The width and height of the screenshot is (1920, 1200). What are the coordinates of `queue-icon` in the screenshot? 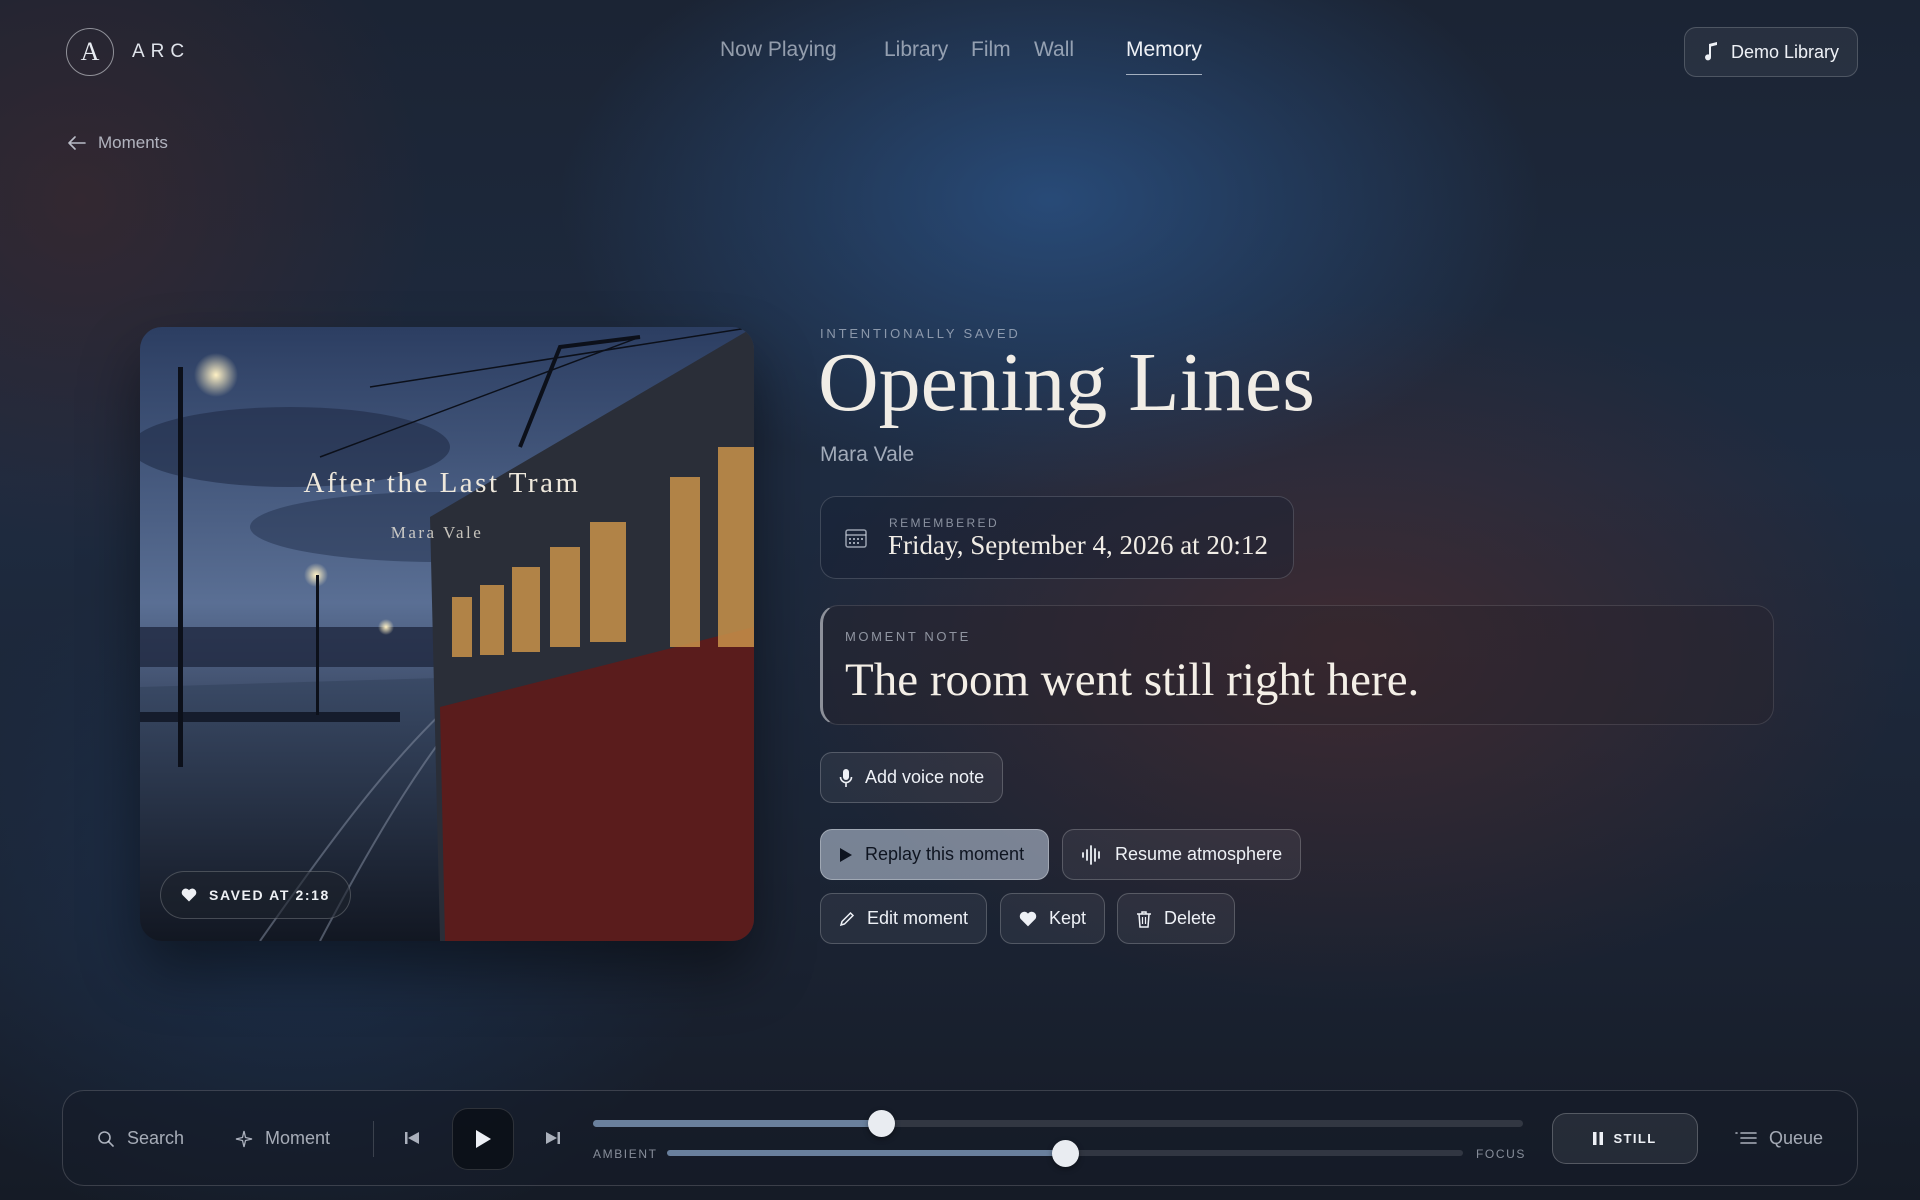 It's located at (1746, 1137).